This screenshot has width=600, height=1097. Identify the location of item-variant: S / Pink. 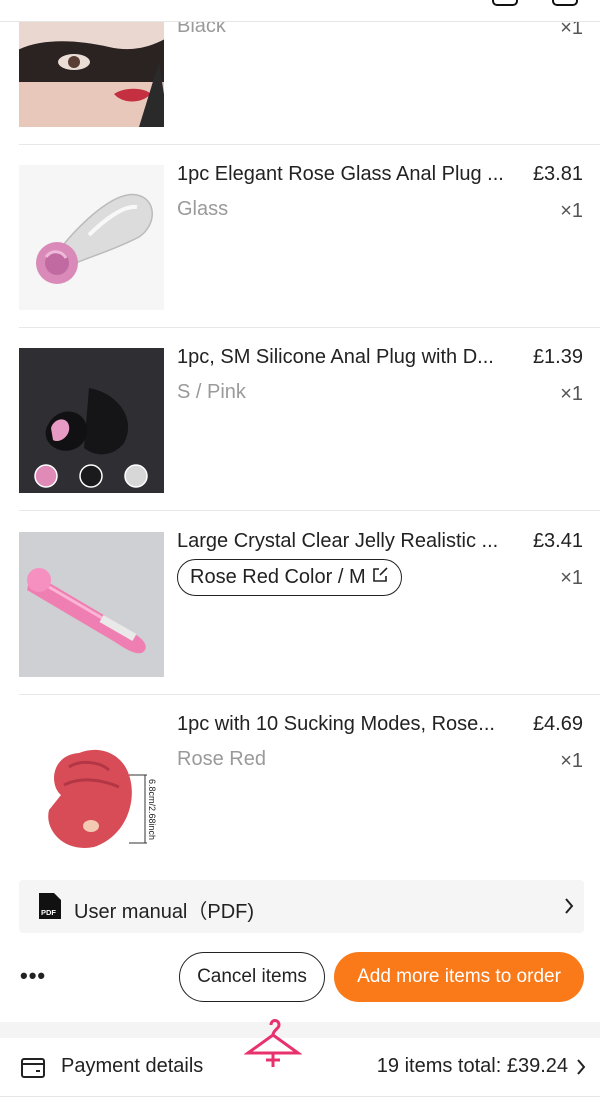
(211, 392).